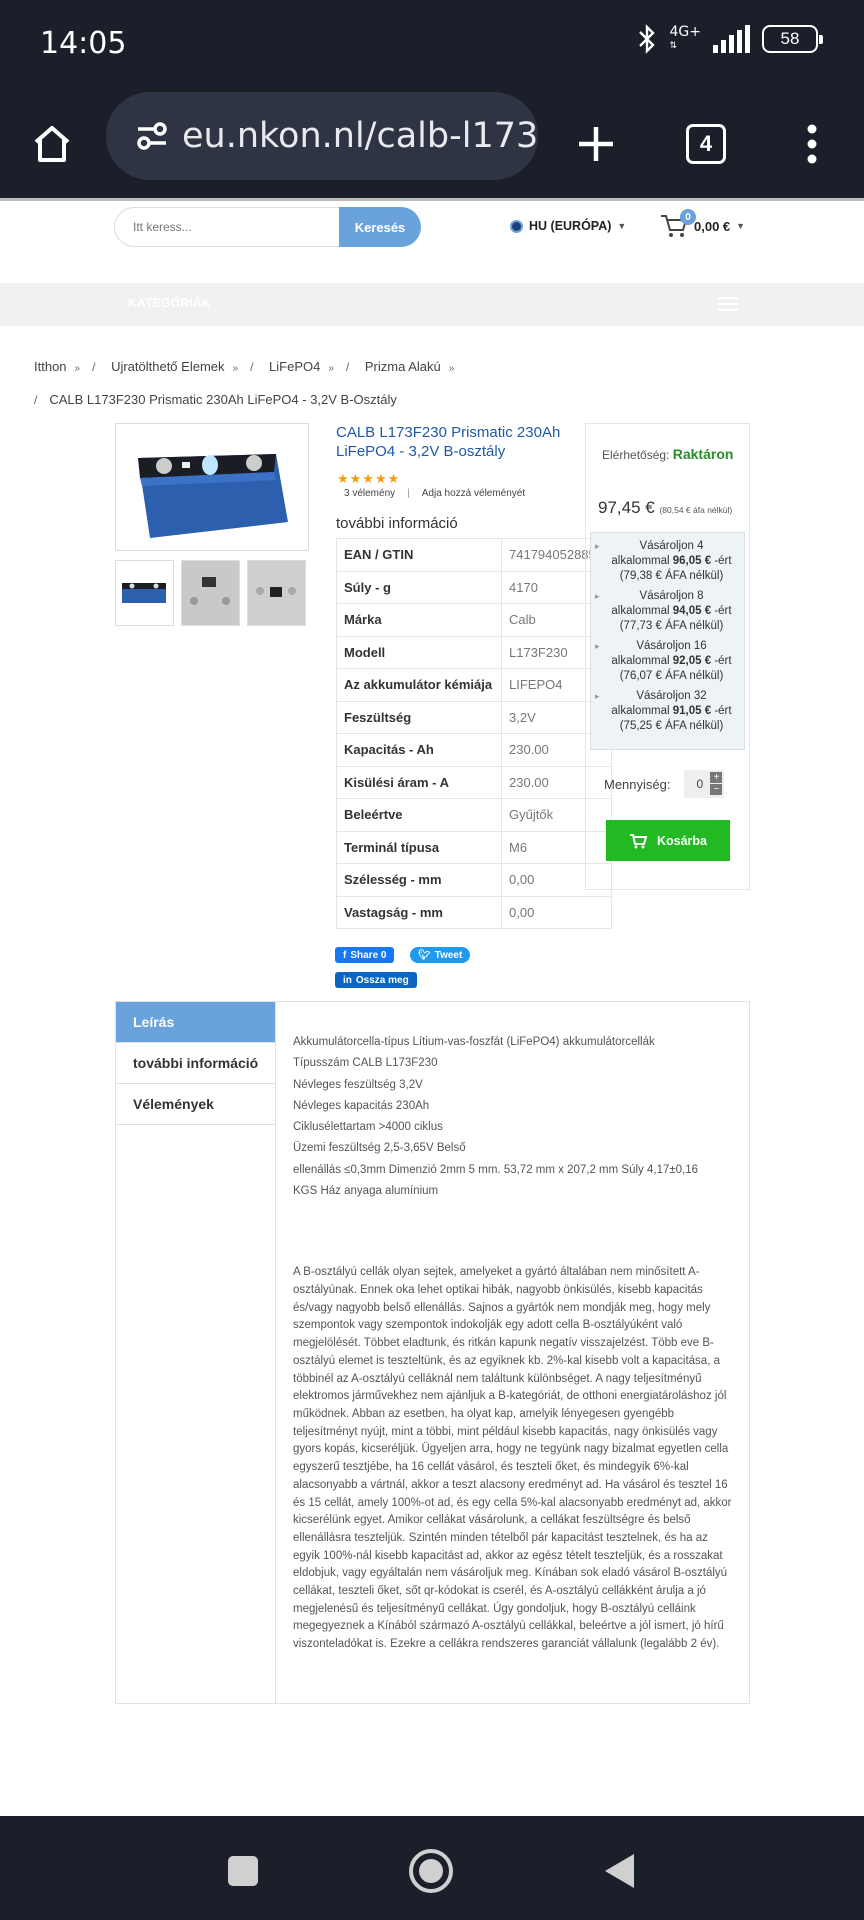  What do you see at coordinates (229, 227) in the screenshot?
I see `search-input` at bounding box center [229, 227].